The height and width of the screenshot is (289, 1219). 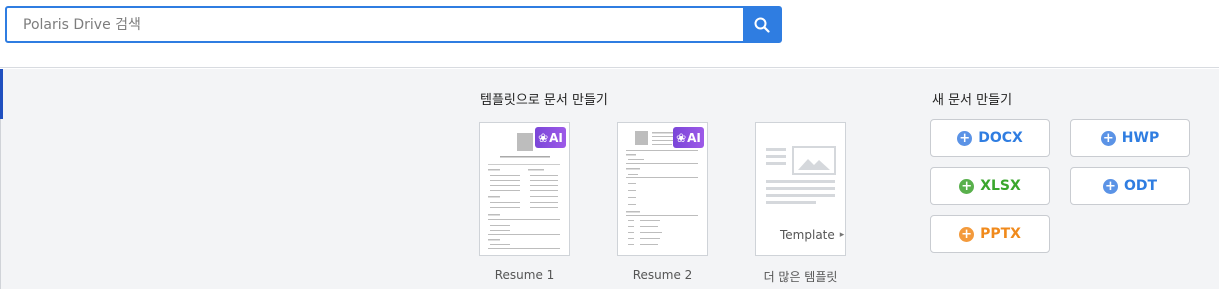 I want to click on search-box, so click(x=393, y=24).